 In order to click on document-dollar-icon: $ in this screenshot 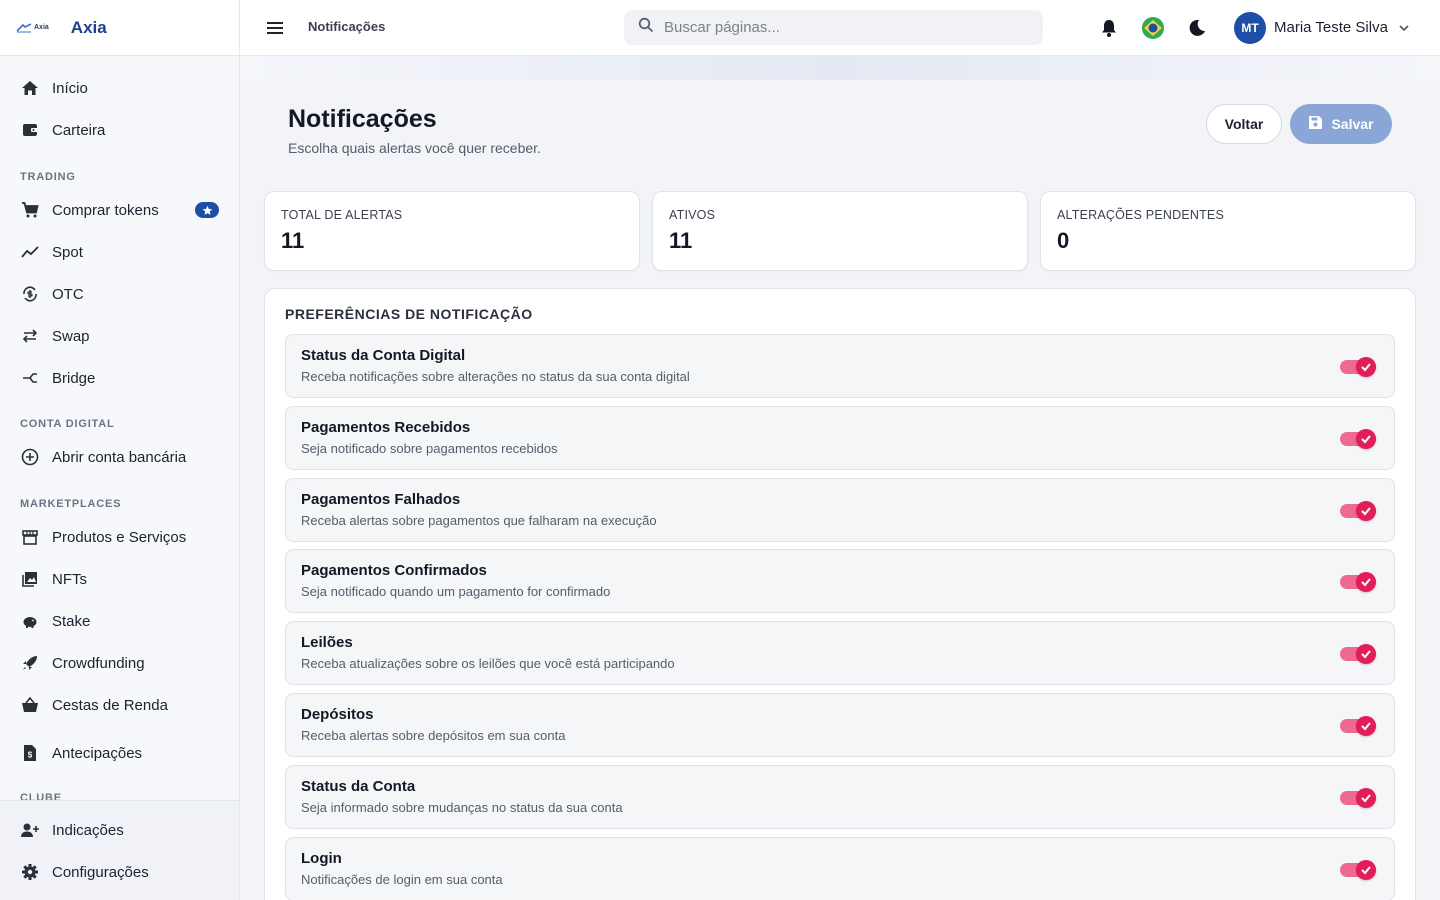, I will do `click(30, 753)`.